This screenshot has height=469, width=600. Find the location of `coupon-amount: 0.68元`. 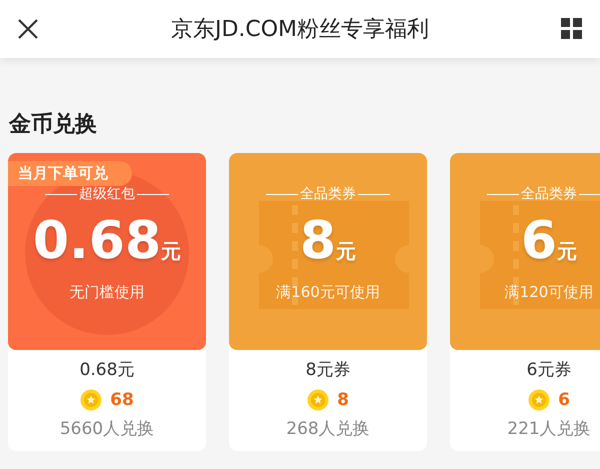

coupon-amount: 0.68元 is located at coordinates (107, 241).